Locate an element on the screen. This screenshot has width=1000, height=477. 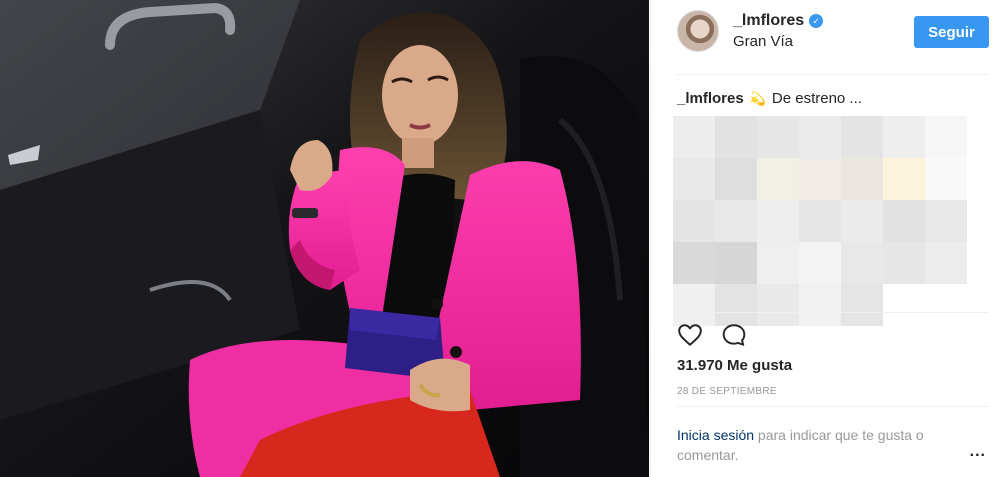
location-link: Gran Vía is located at coordinates (763, 41).